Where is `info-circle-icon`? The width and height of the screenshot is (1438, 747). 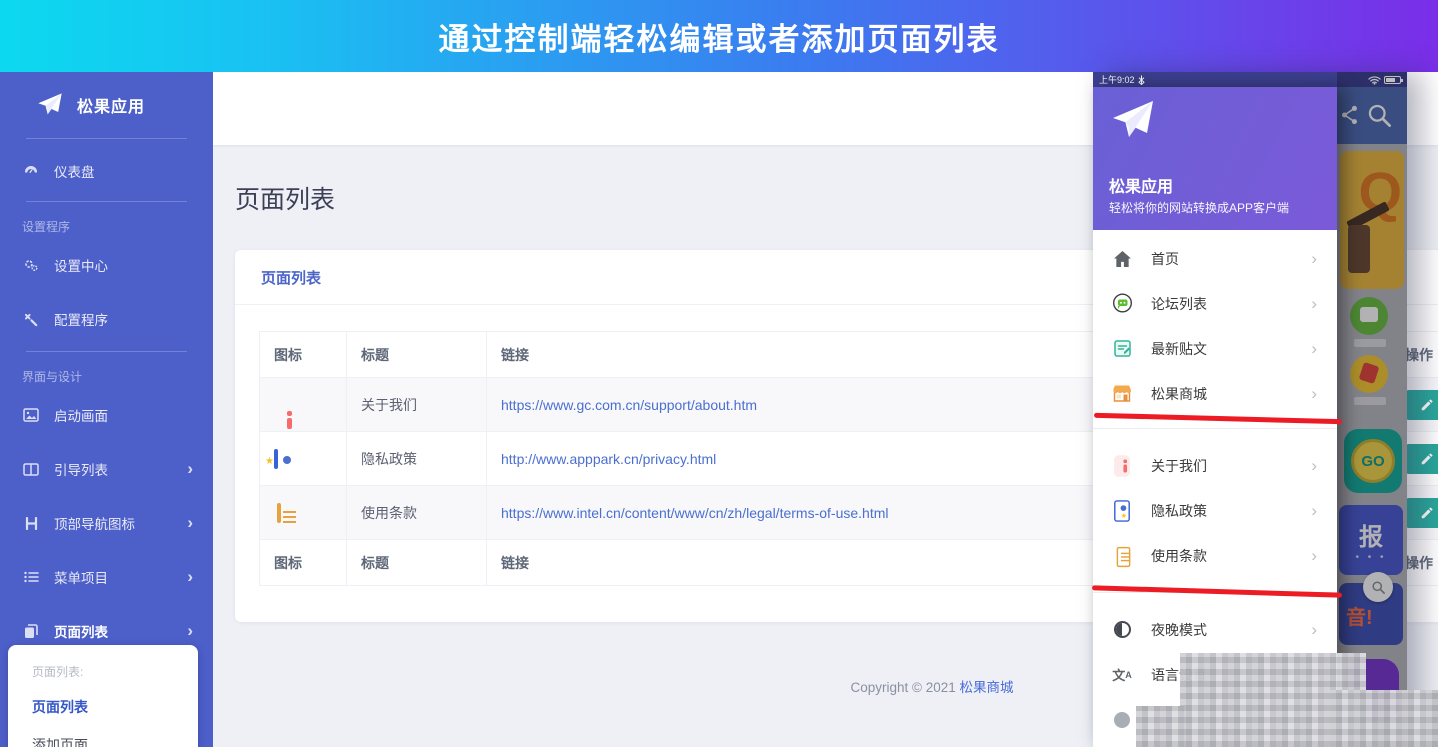 info-circle-icon is located at coordinates (1122, 719).